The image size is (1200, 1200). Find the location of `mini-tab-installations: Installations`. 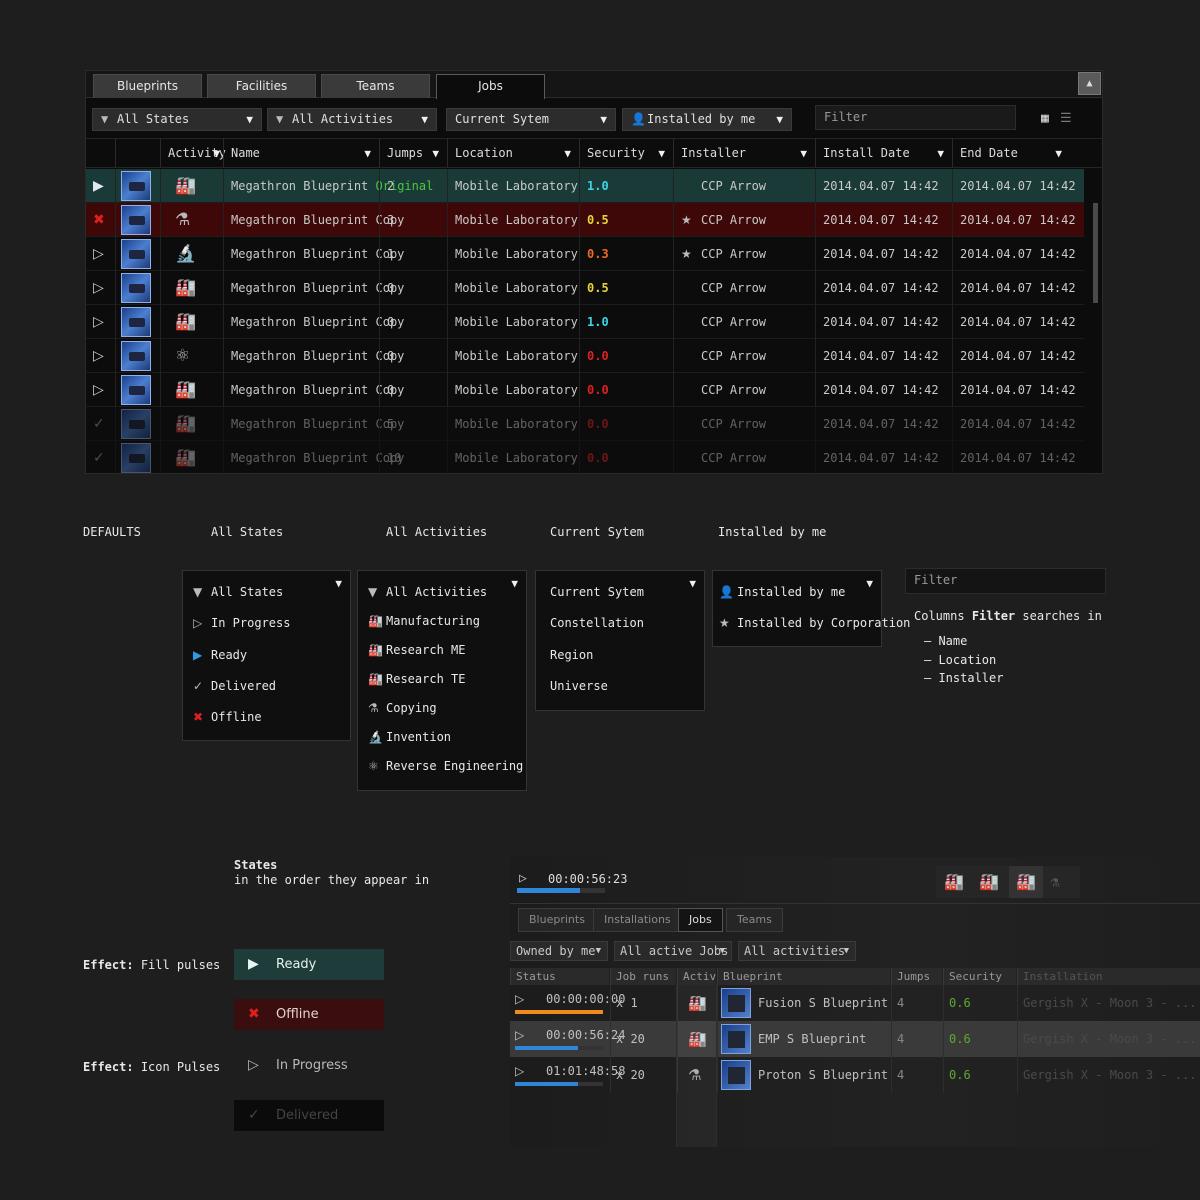

mini-tab-installations: Installations is located at coordinates (637, 920).